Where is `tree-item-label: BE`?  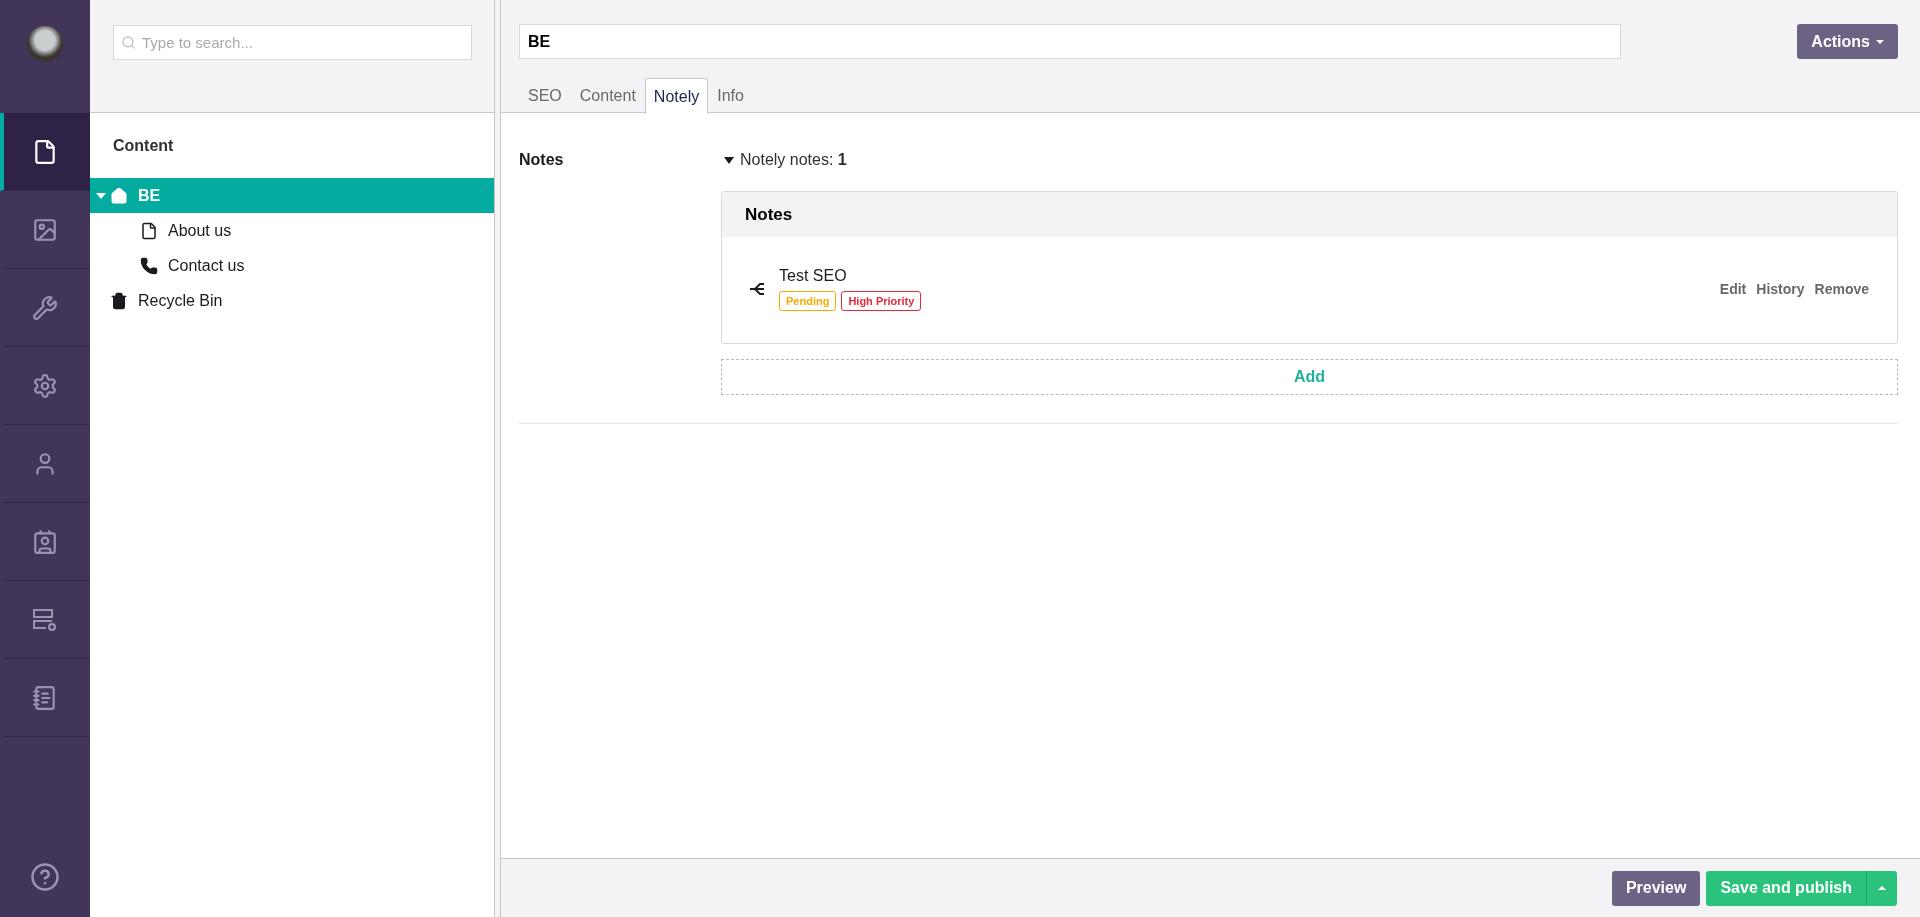
tree-item-label: BE is located at coordinates (149, 195).